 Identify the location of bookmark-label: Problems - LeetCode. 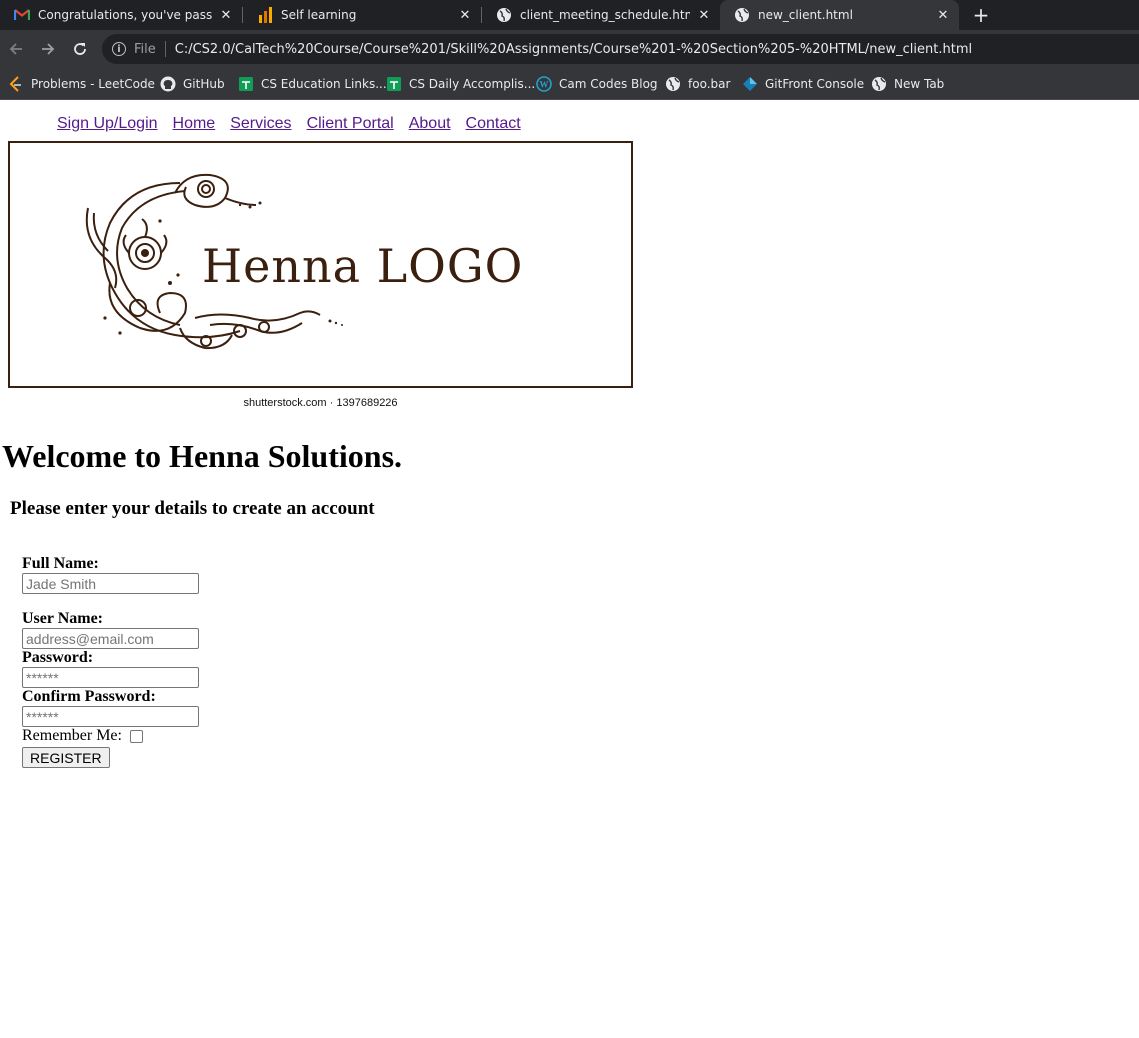
(93, 84).